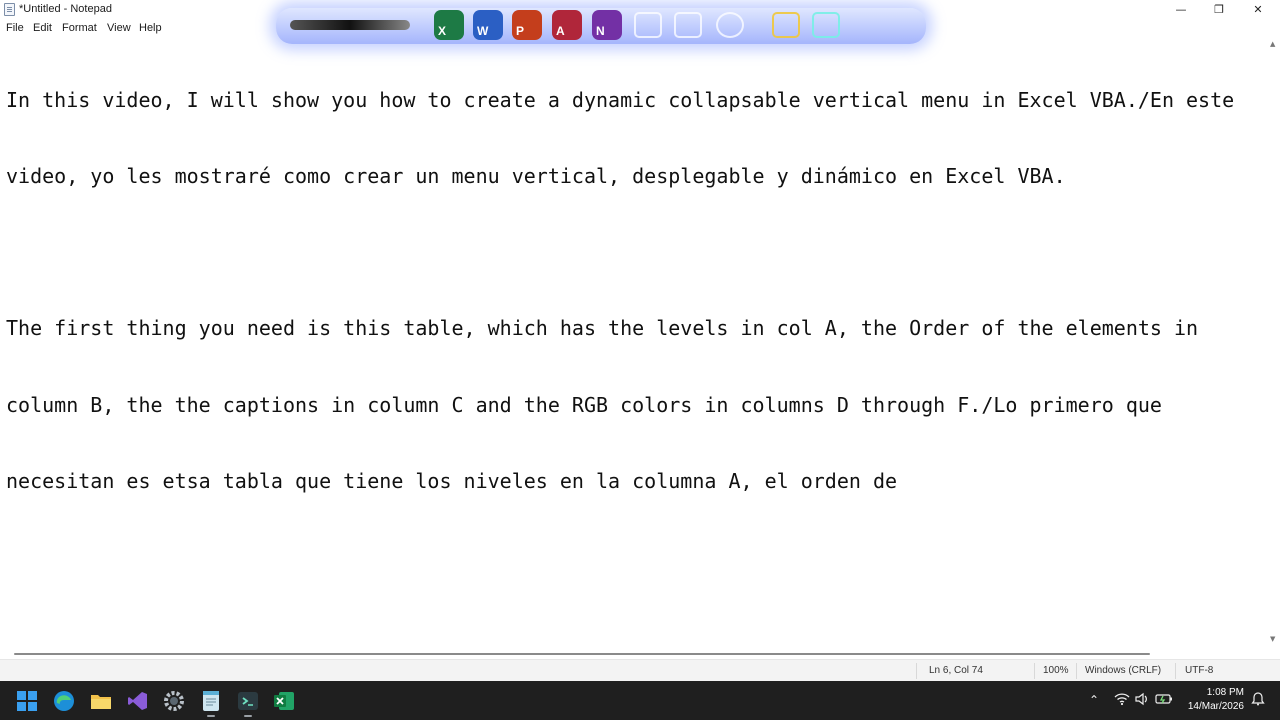  I want to click on zoom-level: 100%, so click(1056, 670).